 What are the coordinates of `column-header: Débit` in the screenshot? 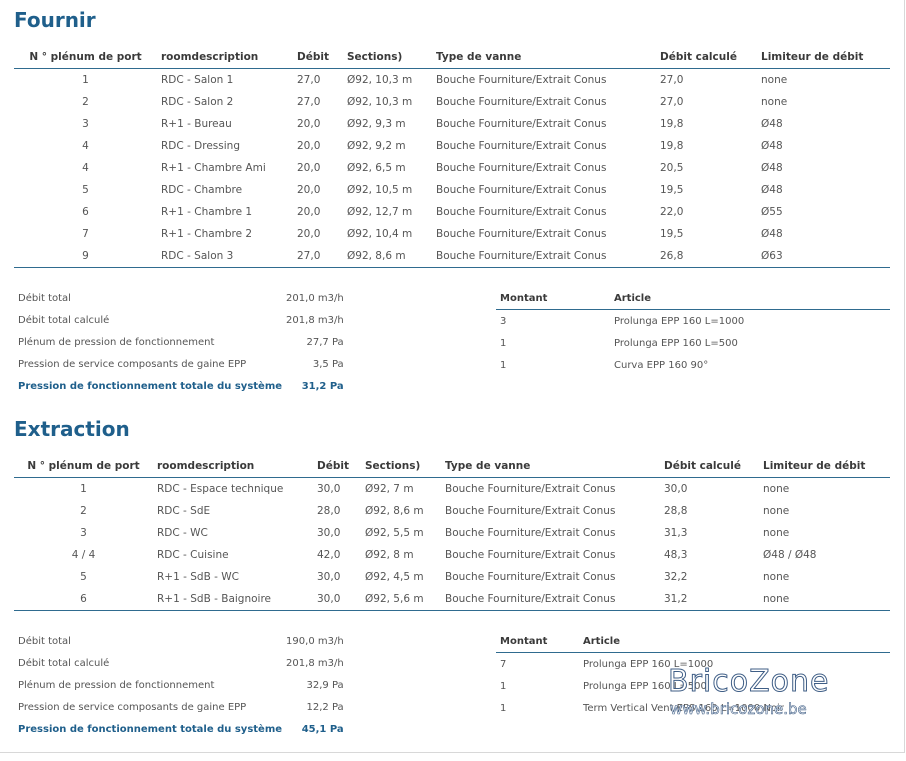 It's located at (318, 57).